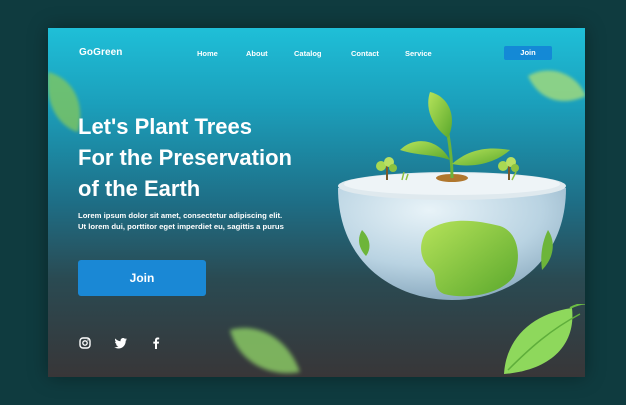 This screenshot has height=405, width=626. Describe the element at coordinates (139, 188) in the screenshot. I see `headline-line: of the Earth` at that location.